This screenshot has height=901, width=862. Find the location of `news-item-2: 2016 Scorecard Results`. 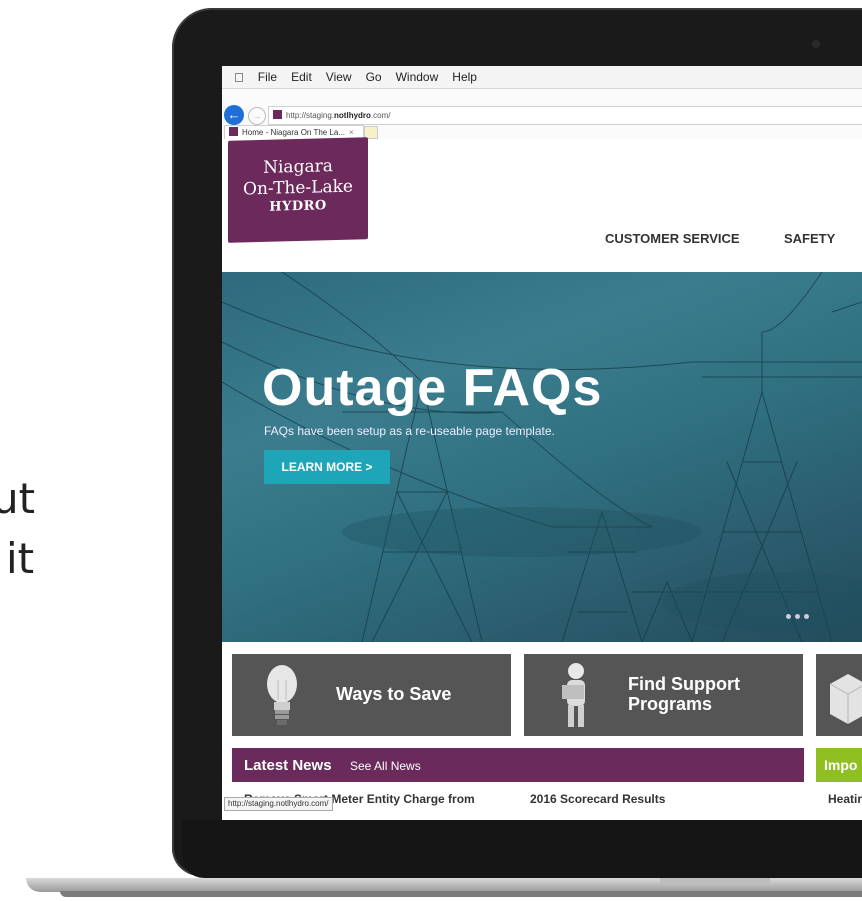

news-item-2: 2016 Scorecard Results is located at coordinates (597, 799).